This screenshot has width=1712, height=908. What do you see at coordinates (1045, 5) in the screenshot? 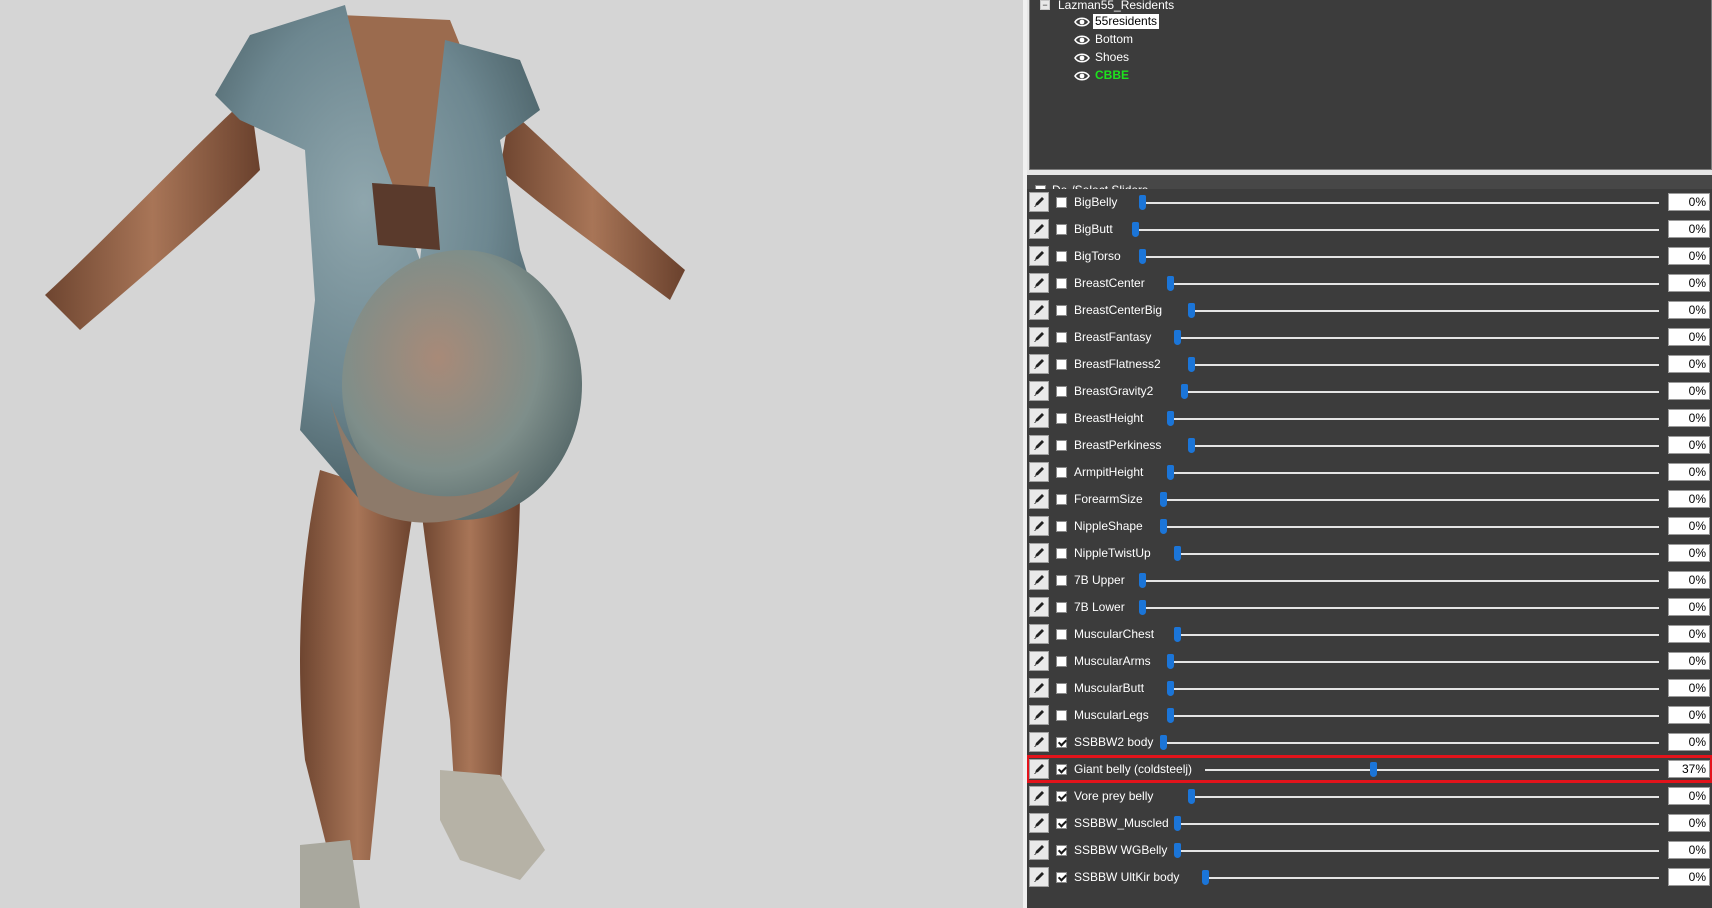
I see `collapse-icon: −` at bounding box center [1045, 5].